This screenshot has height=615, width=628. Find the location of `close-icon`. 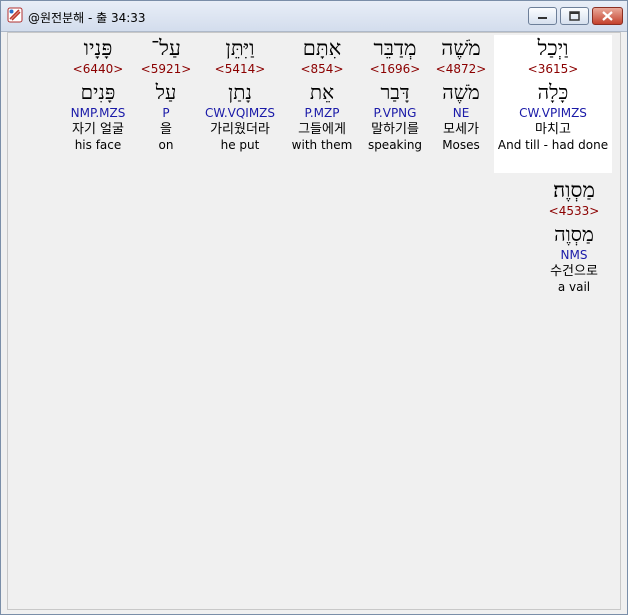

close-icon is located at coordinates (607, 16).